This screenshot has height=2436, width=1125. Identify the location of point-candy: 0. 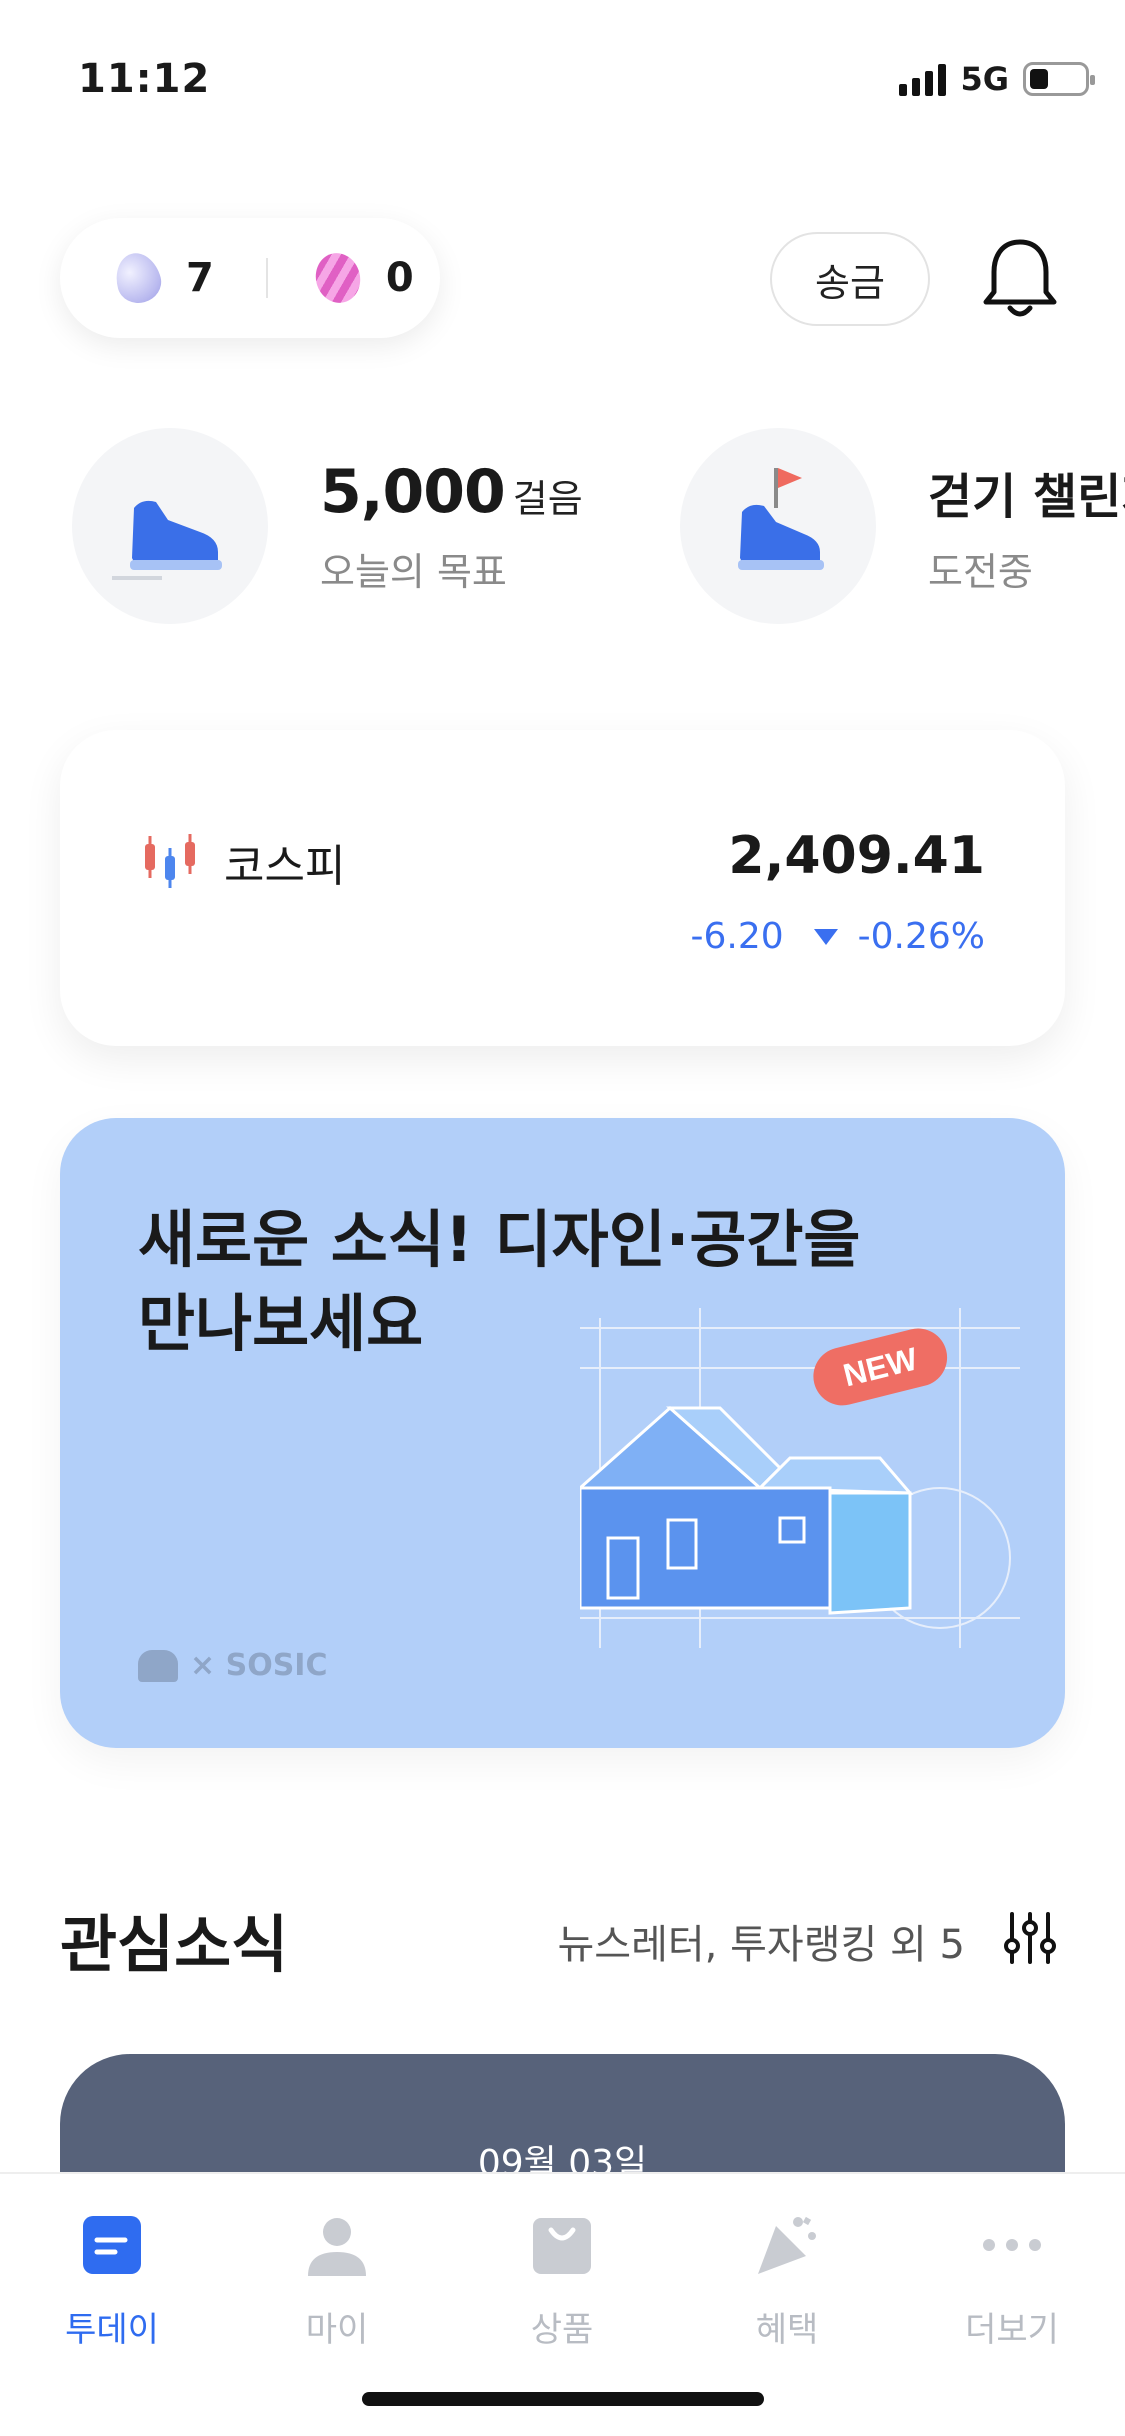
(362, 278).